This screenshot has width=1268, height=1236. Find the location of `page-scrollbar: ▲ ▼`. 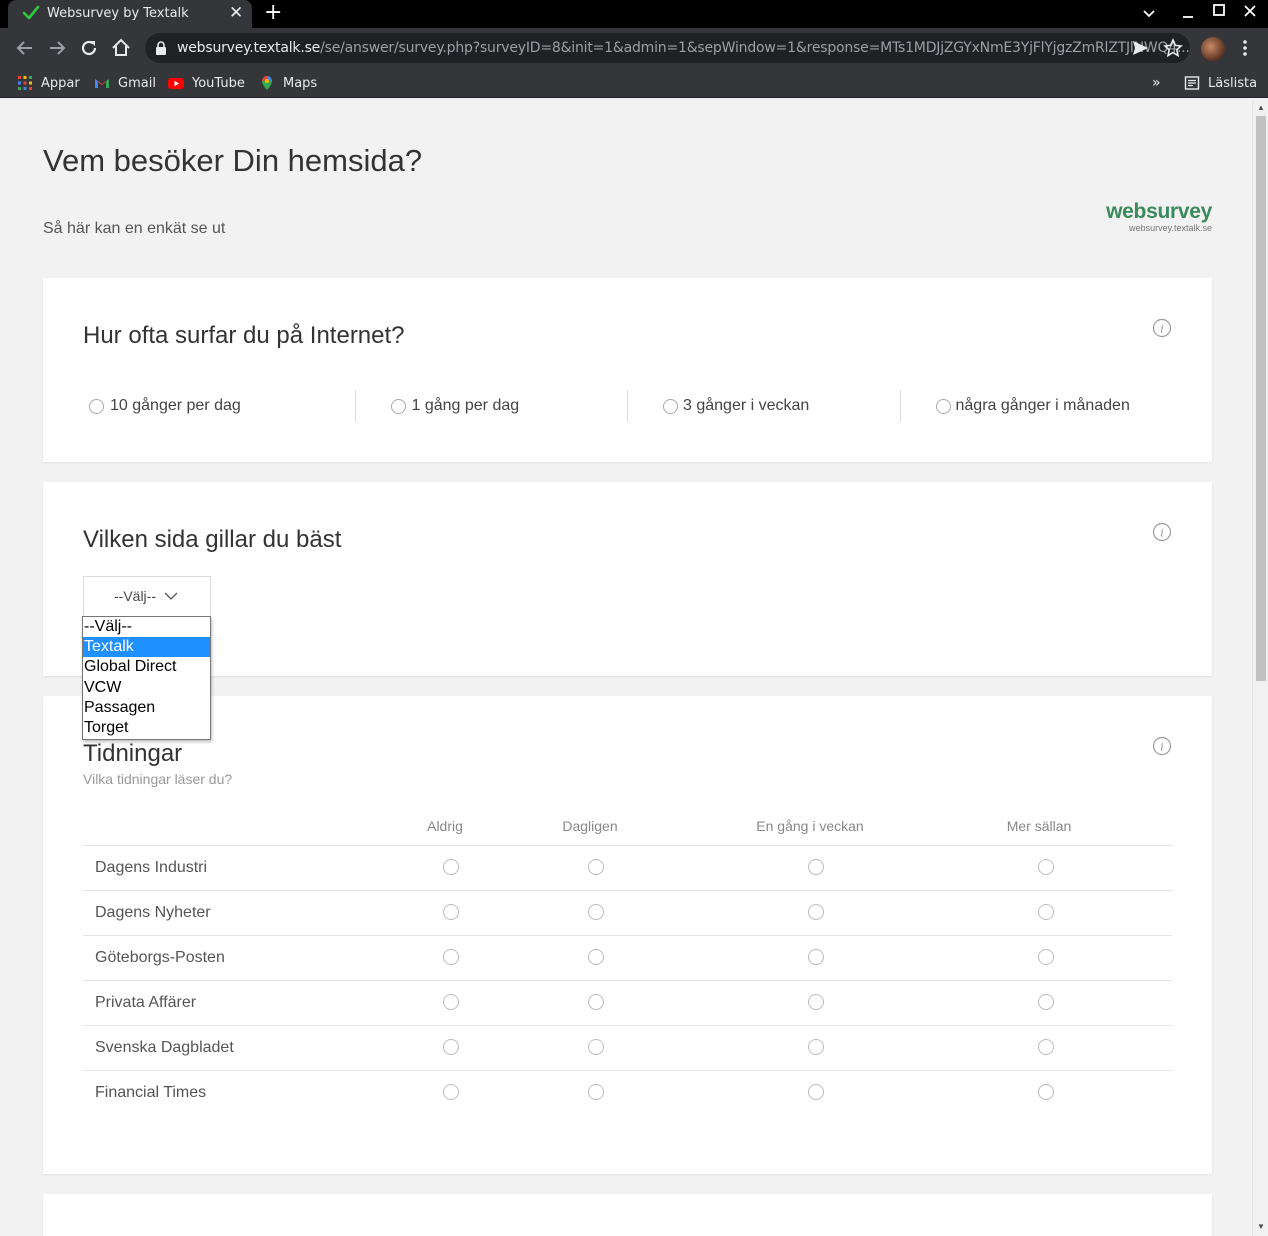

page-scrollbar: ▲ ▼ is located at coordinates (1260, 668).